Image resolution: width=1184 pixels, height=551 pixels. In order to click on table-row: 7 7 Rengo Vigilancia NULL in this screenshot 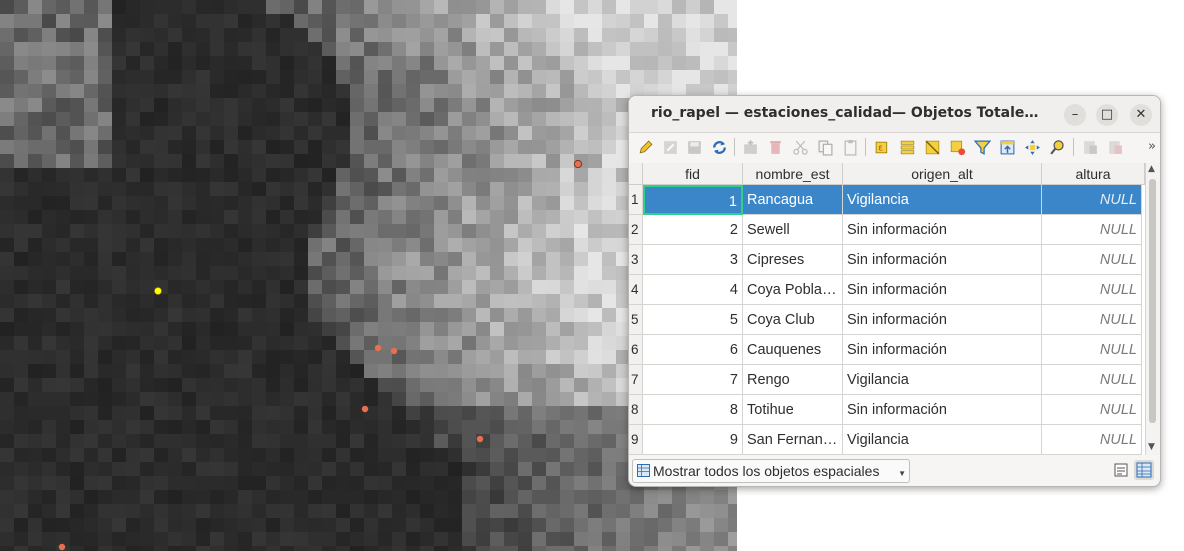, I will do `click(887, 380)`.